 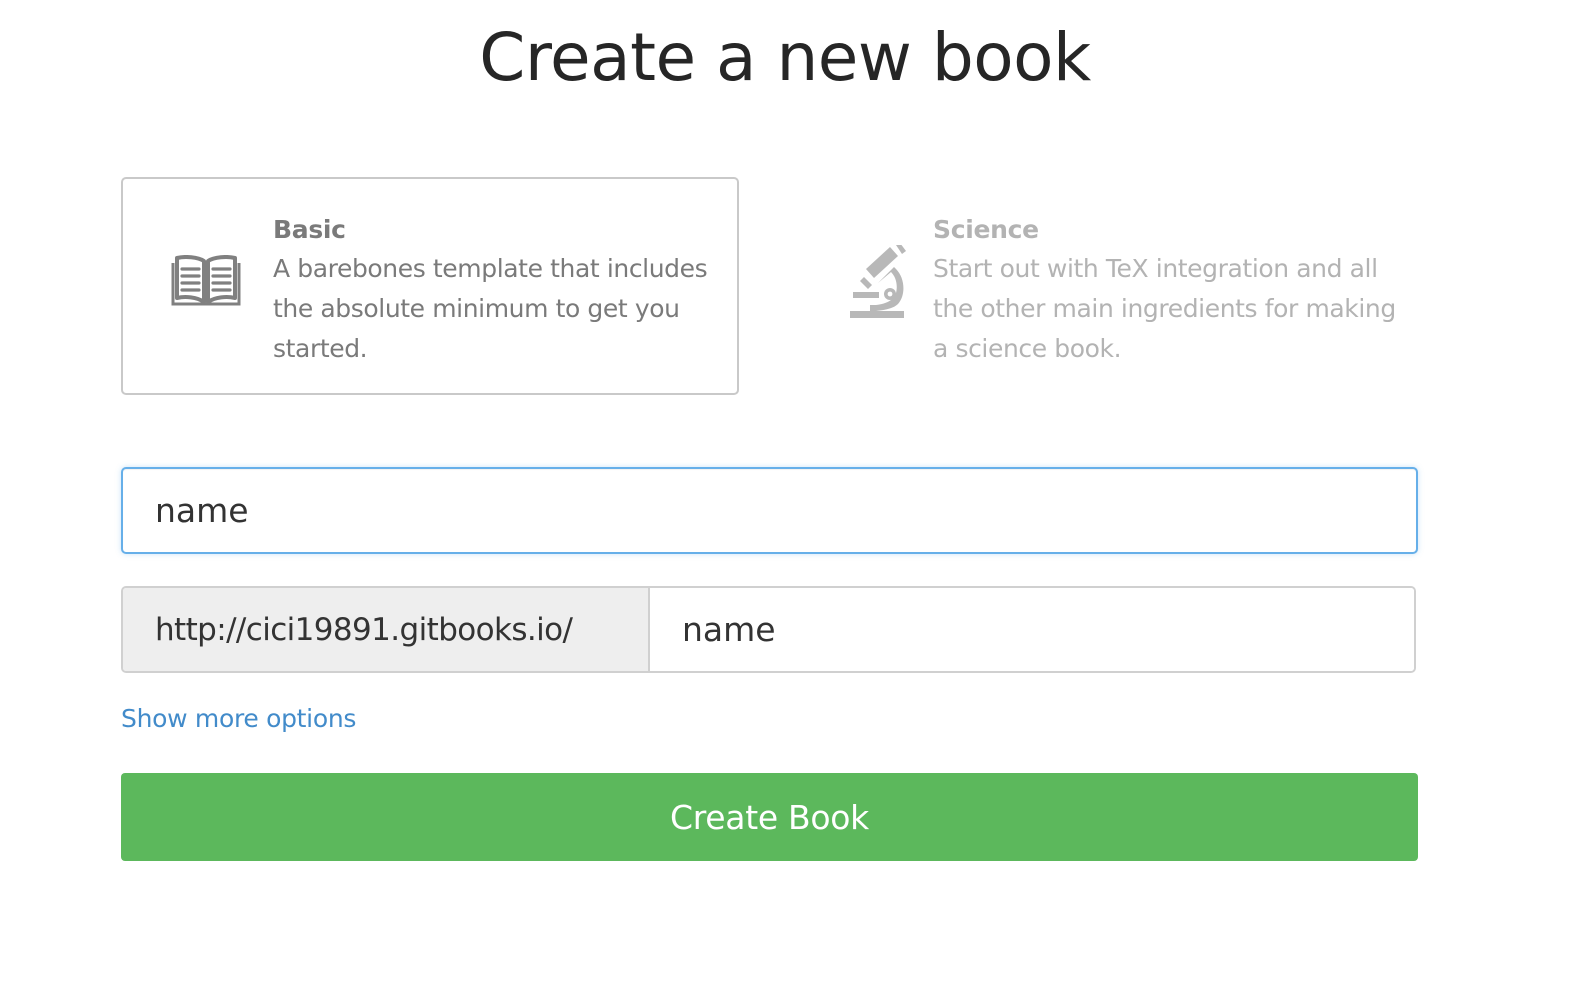 I want to click on create-book-button: Create Book, so click(x=769, y=817).